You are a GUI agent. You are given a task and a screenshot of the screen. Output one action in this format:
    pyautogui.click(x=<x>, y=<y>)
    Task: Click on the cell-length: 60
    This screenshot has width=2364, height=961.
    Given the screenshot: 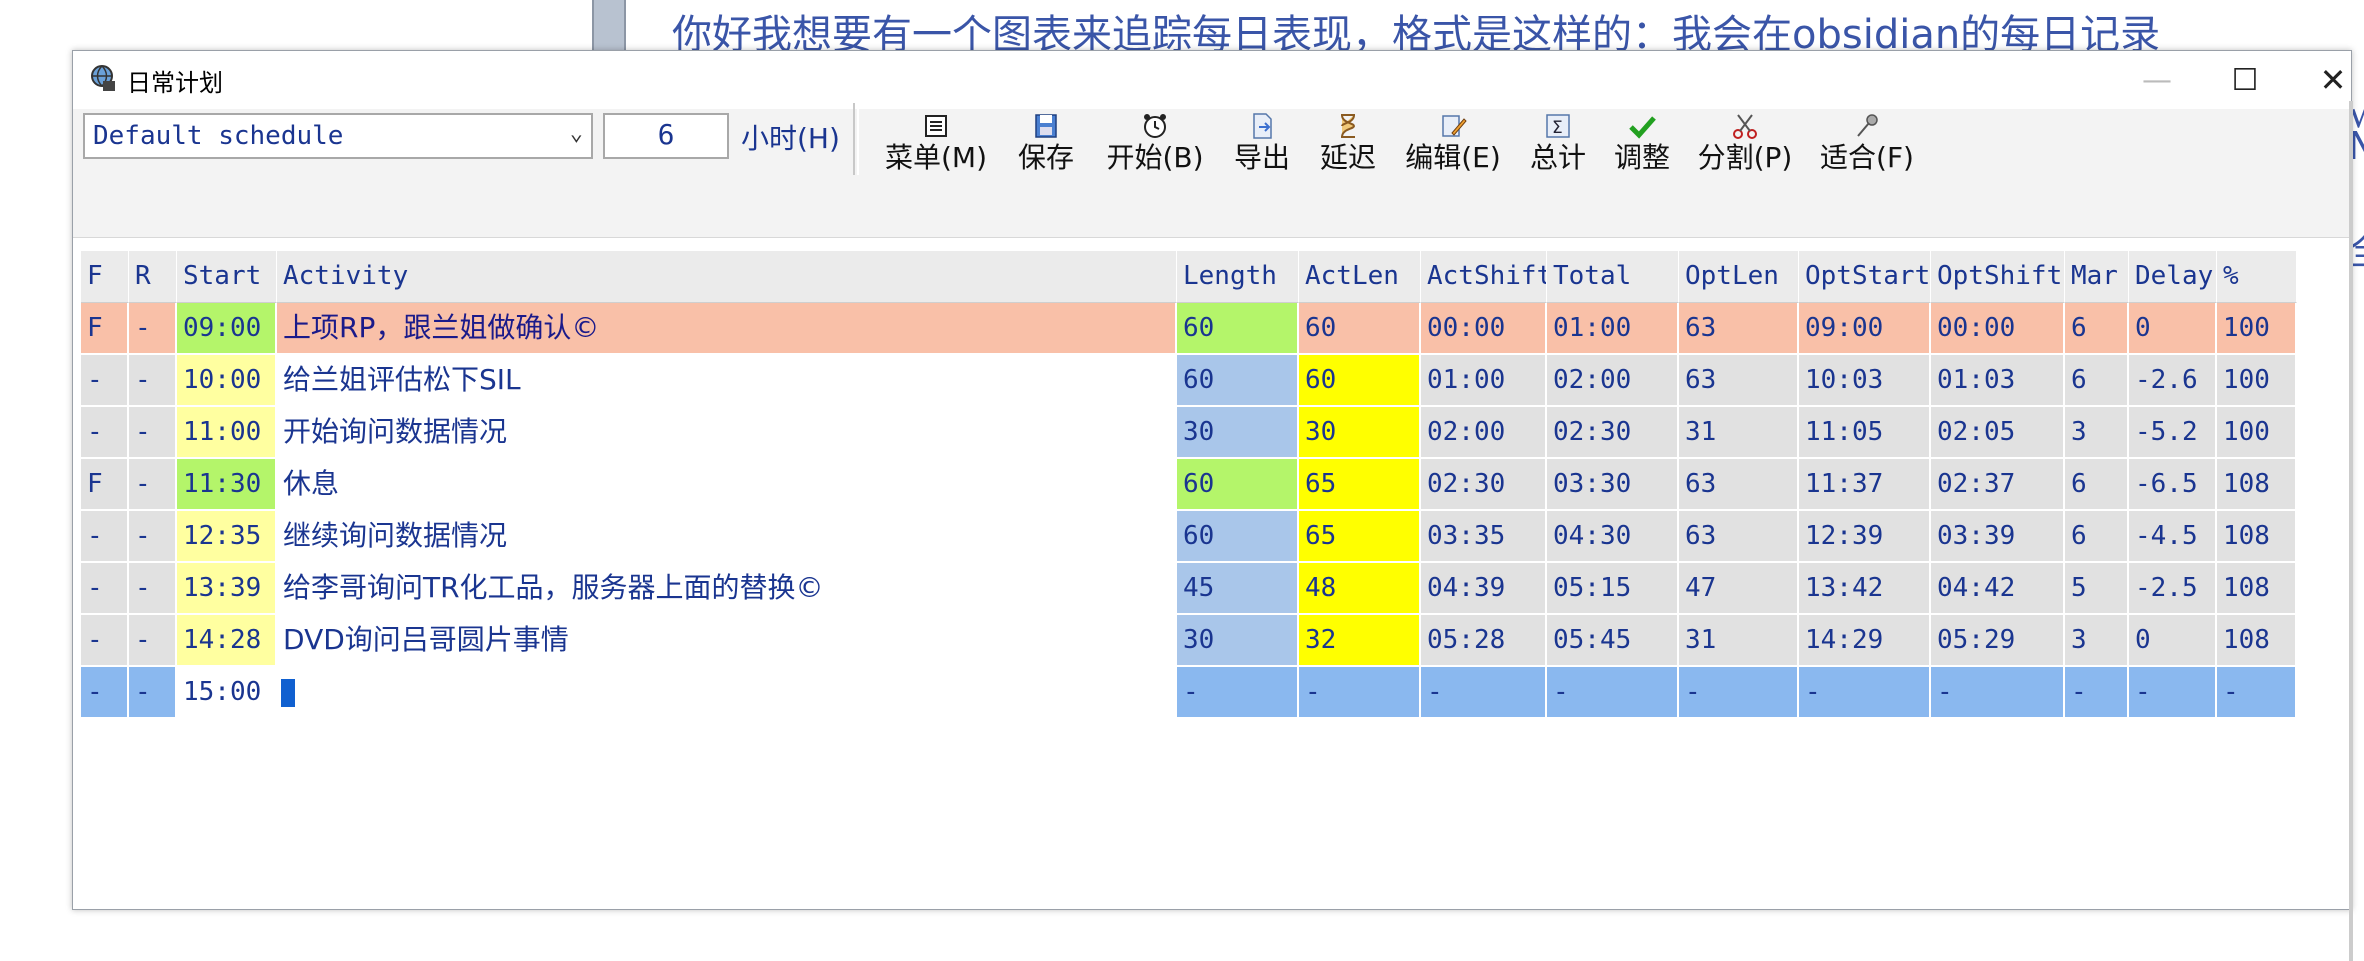 What is the action you would take?
    pyautogui.click(x=1238, y=329)
    